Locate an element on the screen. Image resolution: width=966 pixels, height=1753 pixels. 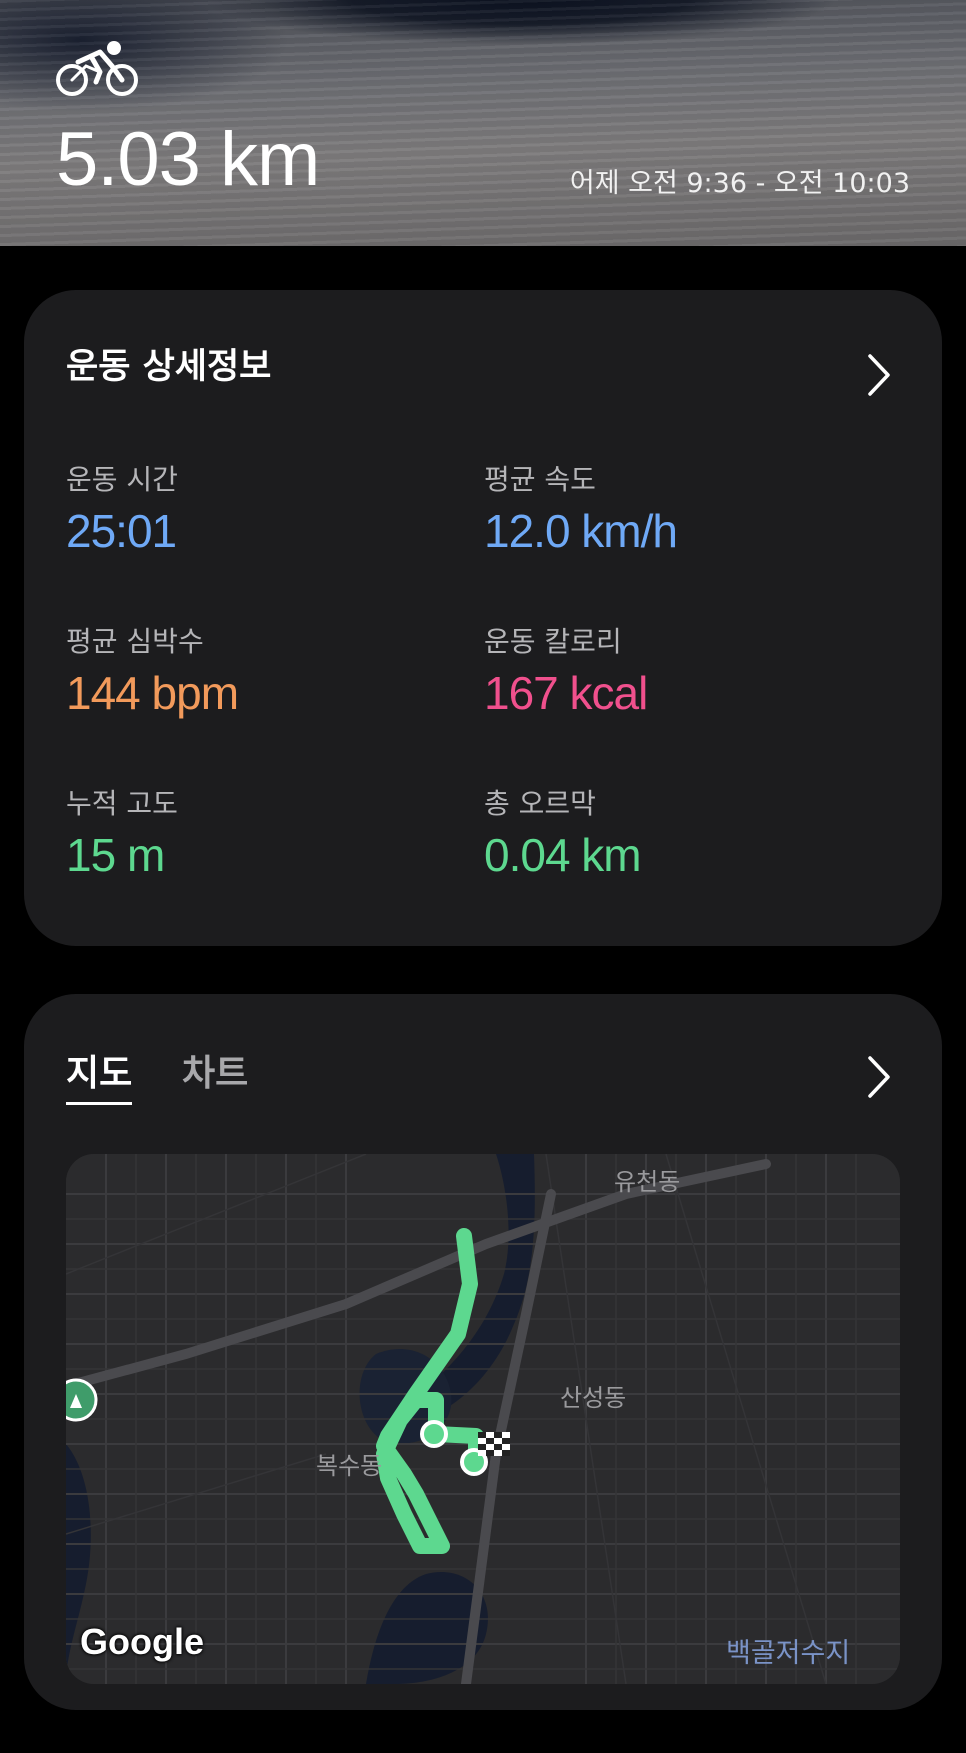
map-poi-marker is located at coordinates (82, 1400).